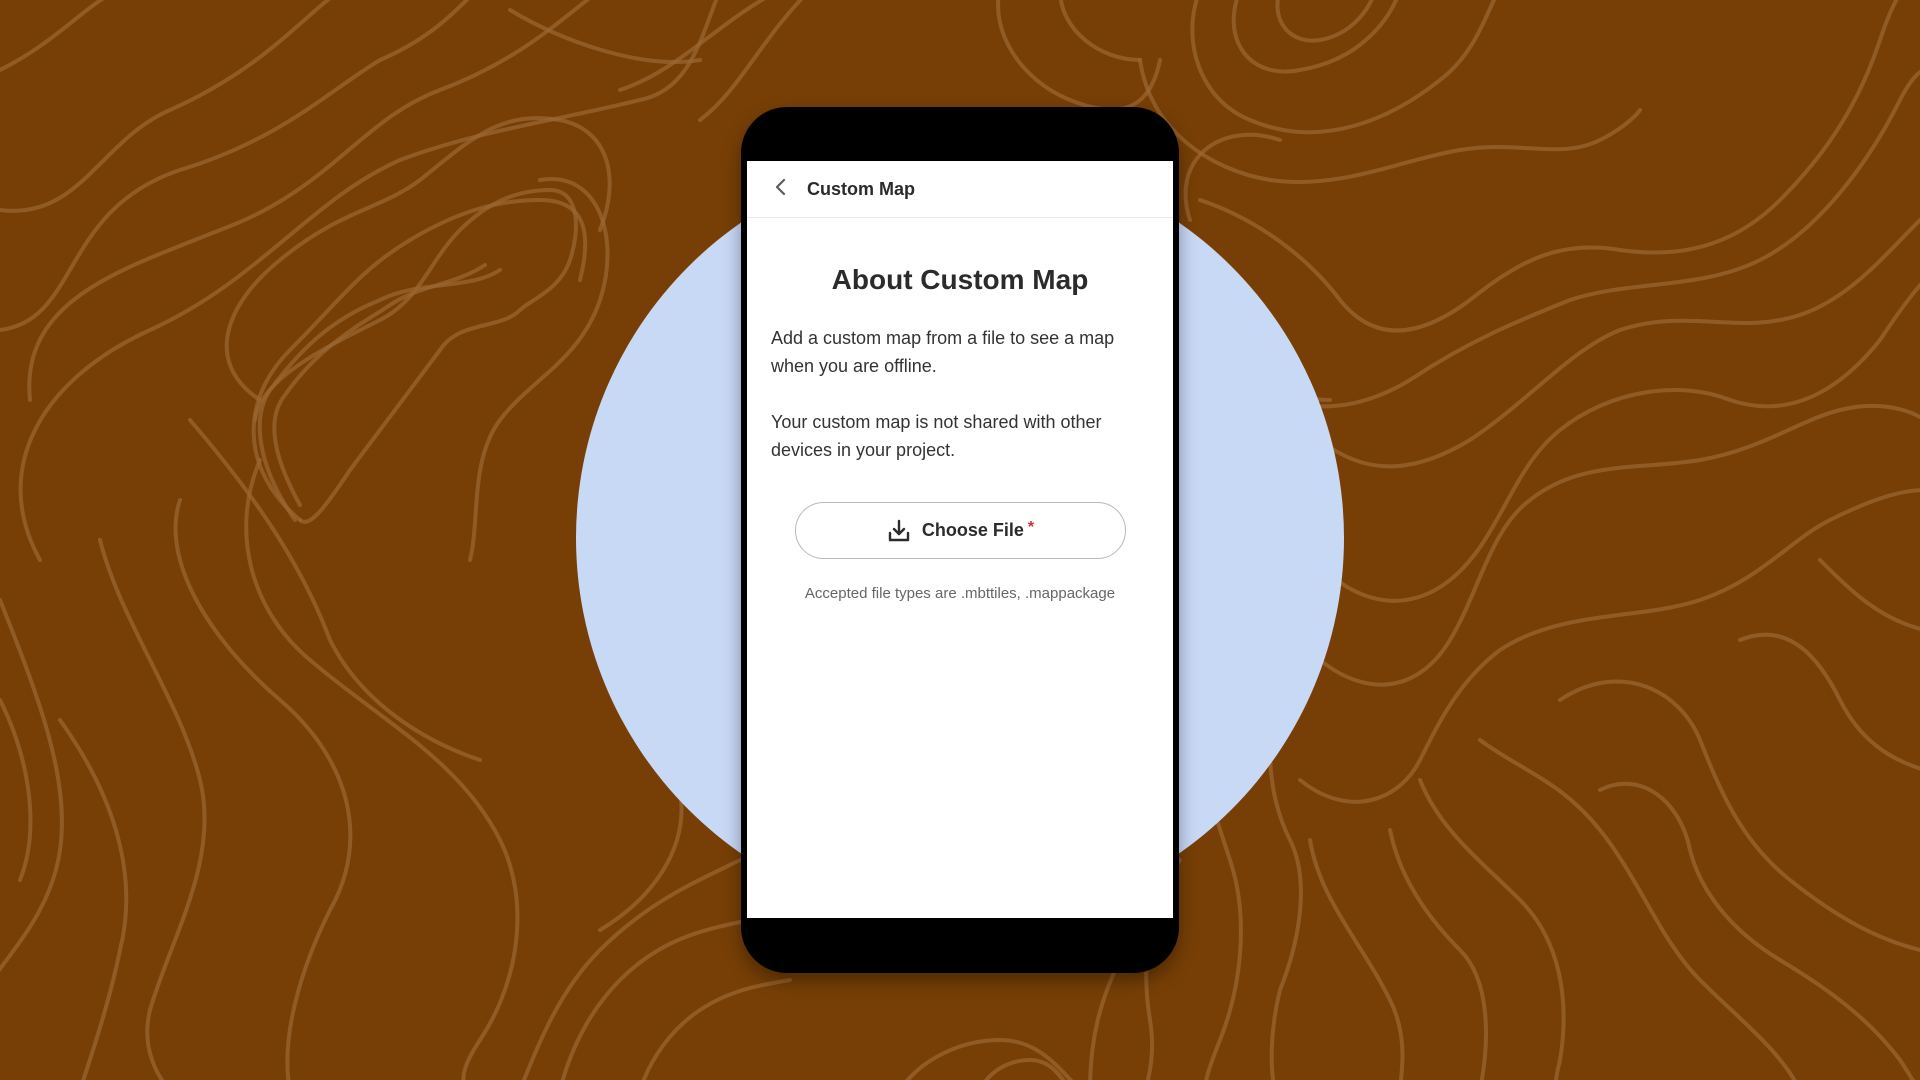  I want to click on choose-file-label: Choose File, so click(972, 530).